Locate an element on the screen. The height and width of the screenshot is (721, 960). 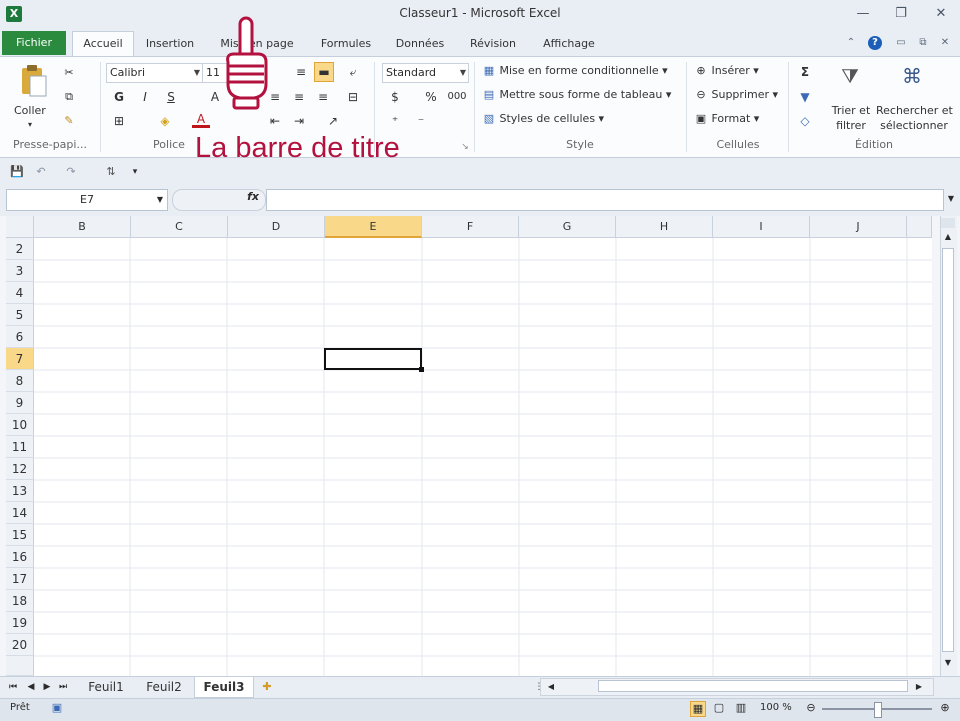
row-header-7: 7 is located at coordinates (20, 359).